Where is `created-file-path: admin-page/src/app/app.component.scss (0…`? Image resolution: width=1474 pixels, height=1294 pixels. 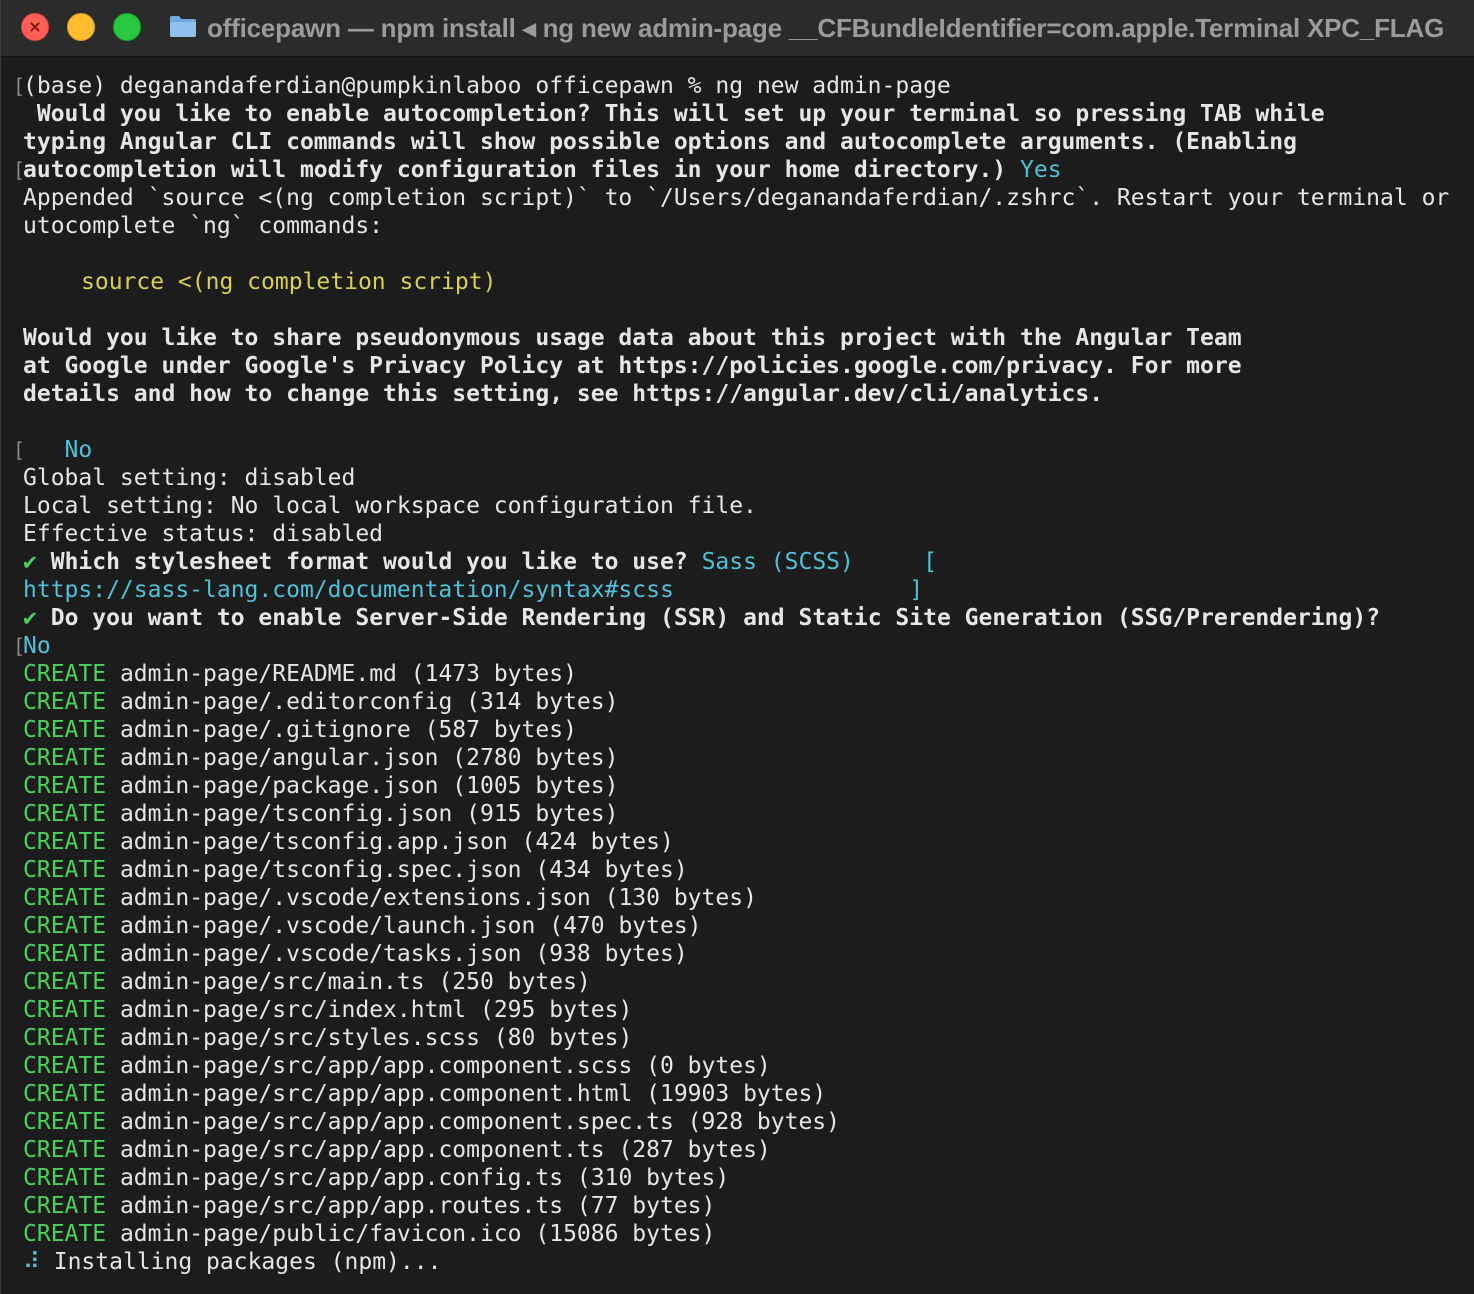 created-file-path: admin-page/src/app/app.component.scss (0… is located at coordinates (445, 1066).